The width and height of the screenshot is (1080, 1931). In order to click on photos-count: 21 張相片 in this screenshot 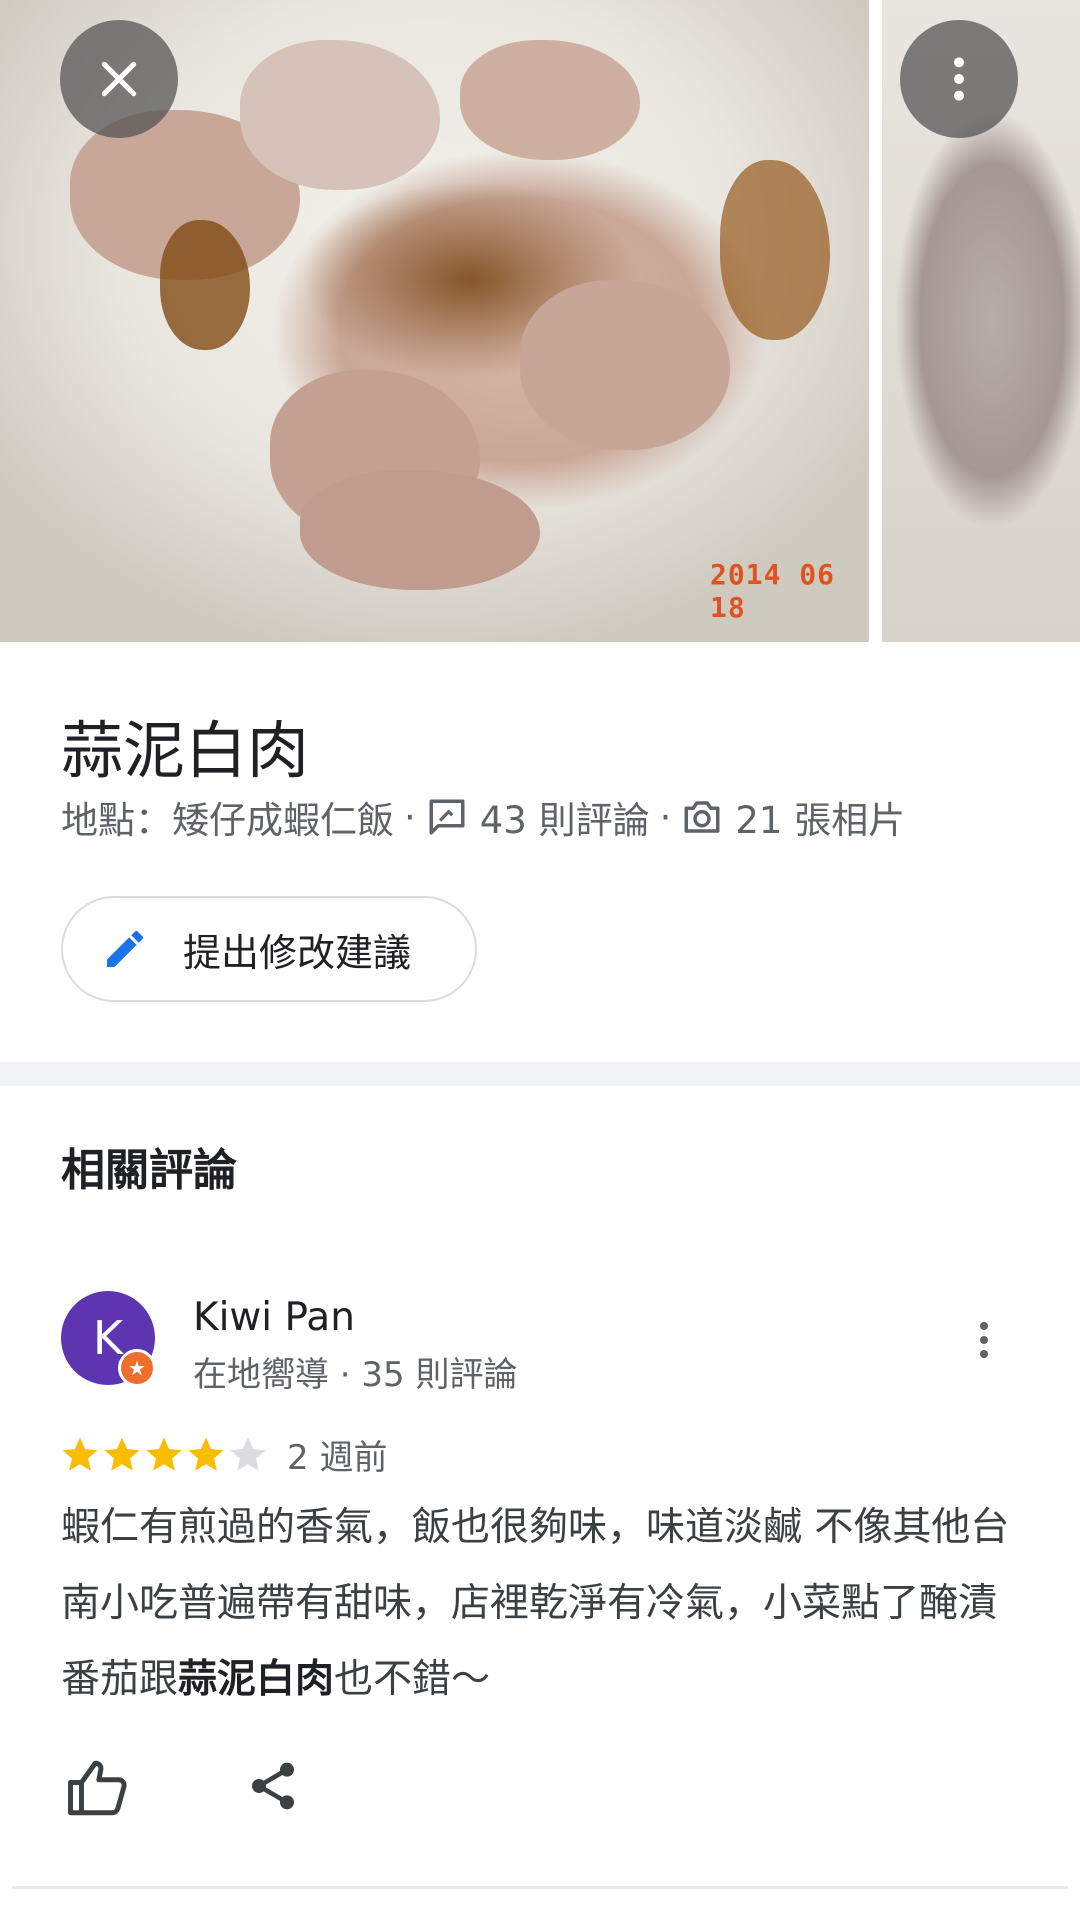, I will do `click(820, 817)`.